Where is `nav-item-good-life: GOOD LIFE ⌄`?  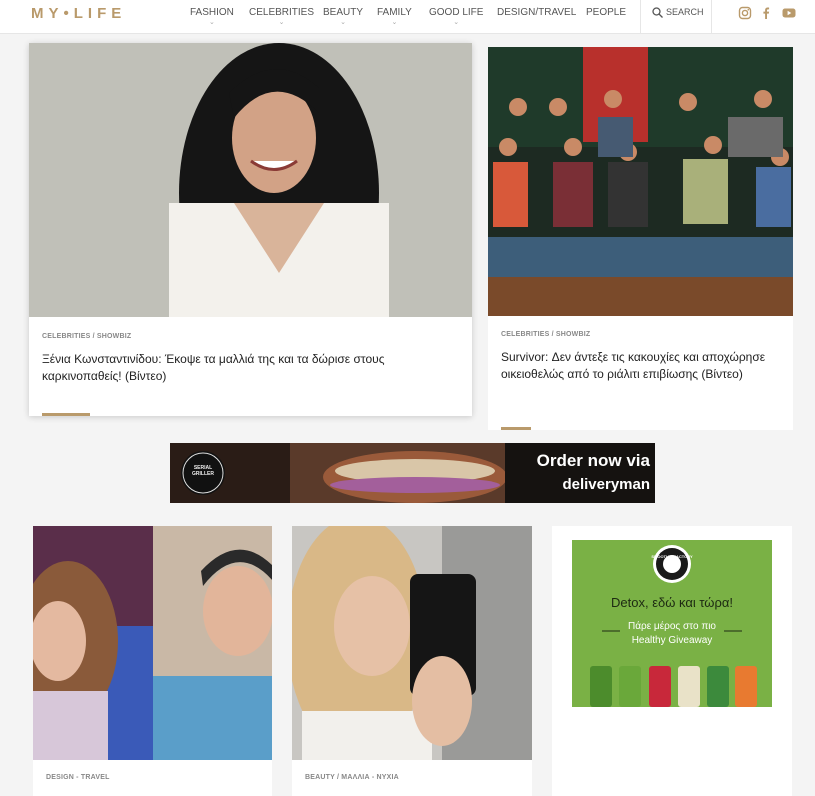
nav-item-good-life: GOOD LIFE ⌄ is located at coordinates (456, 17).